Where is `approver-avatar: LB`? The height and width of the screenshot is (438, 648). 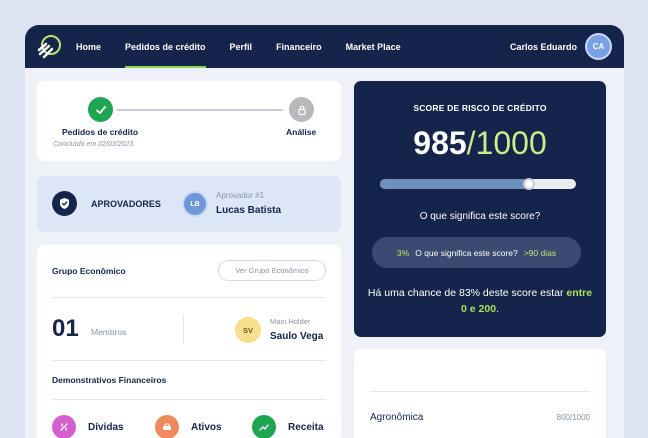
approver-avatar: LB is located at coordinates (195, 204).